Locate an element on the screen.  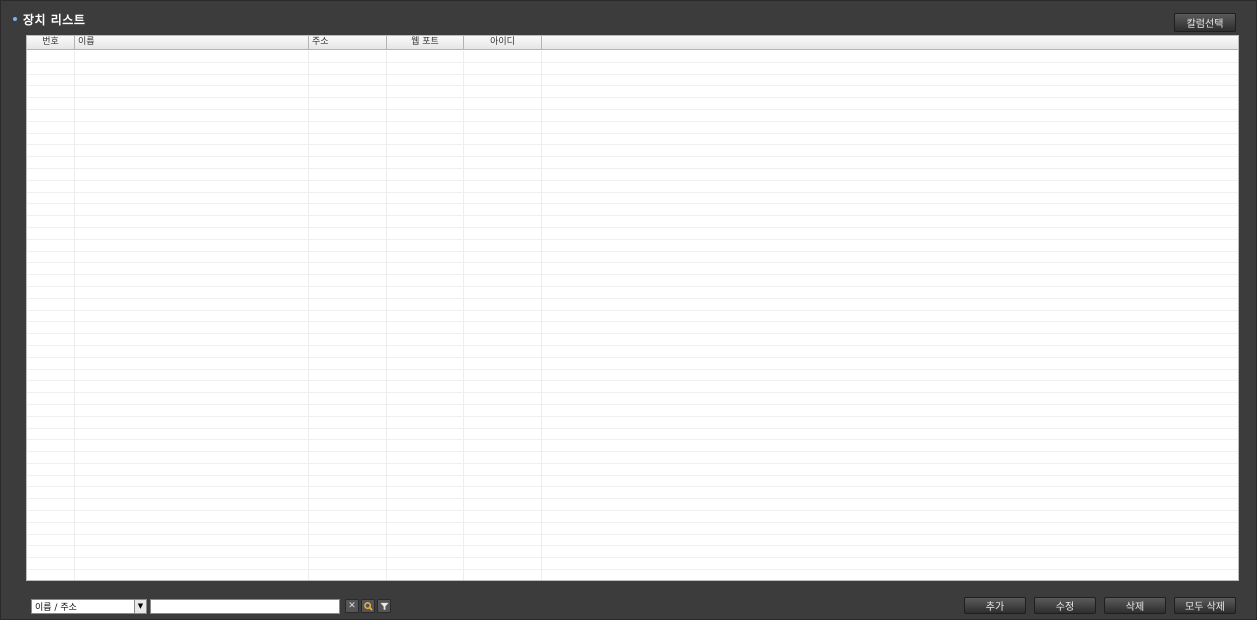
delete-all-button: 모두 삭제 is located at coordinates (1205, 605).